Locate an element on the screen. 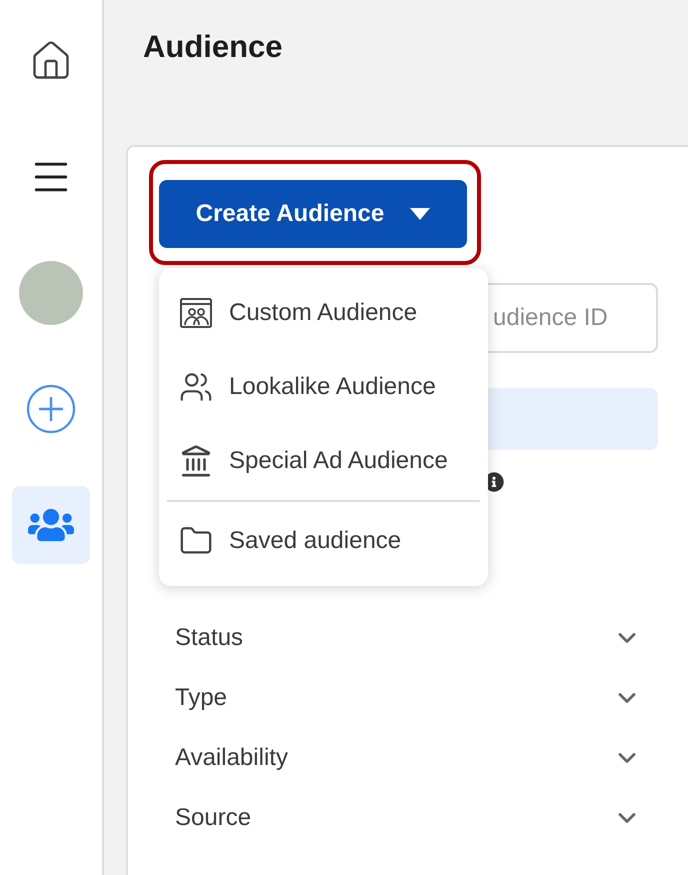  people-window-icon is located at coordinates (196, 313).